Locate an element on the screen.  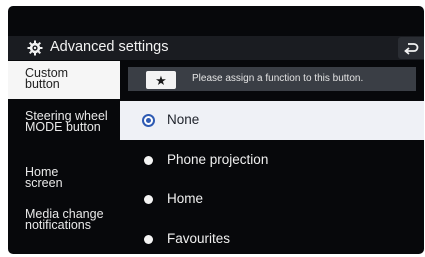
sidebar-item-label: Custom button is located at coordinates (47, 78).